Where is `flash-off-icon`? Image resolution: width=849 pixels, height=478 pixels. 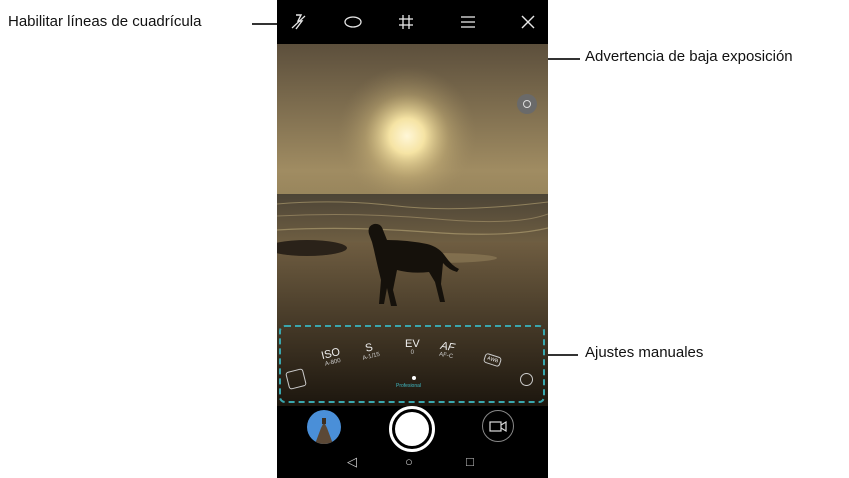
flash-off-icon is located at coordinates (299, 22).